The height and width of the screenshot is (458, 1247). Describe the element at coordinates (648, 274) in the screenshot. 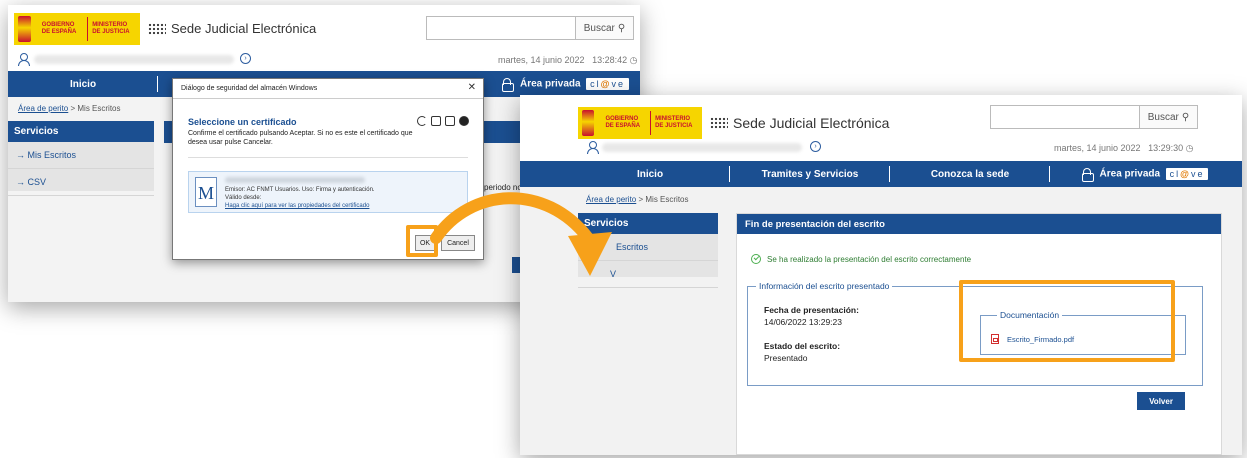

I see `sidebar-item-csv: V` at that location.